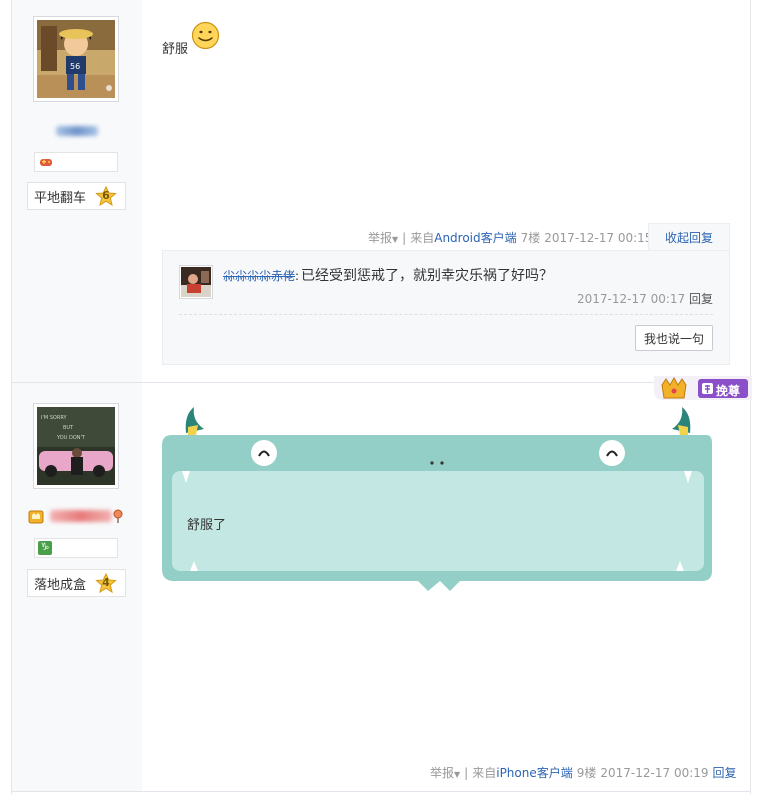 The height and width of the screenshot is (794, 758). Describe the element at coordinates (60, 198) in the screenshot. I see `post1-level-name: 平地翻车` at that location.